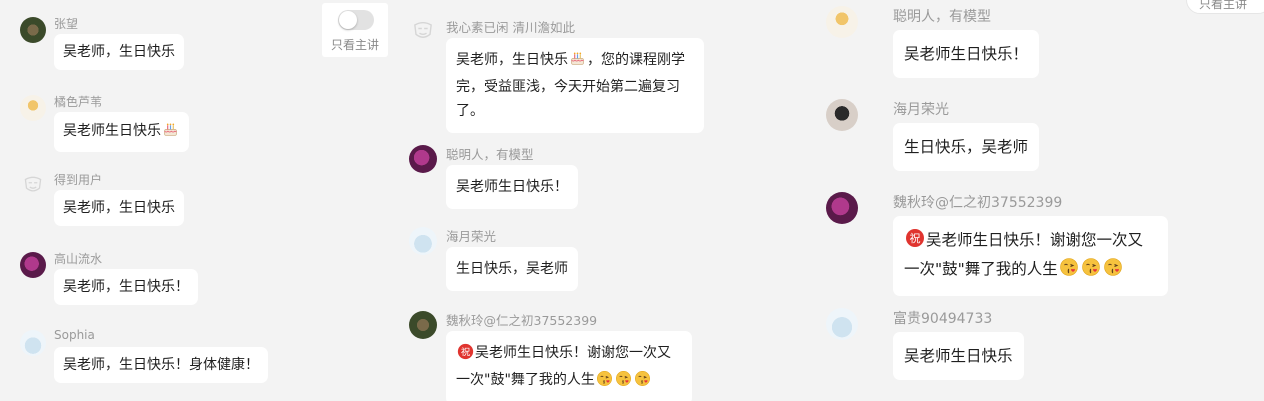 This screenshot has width=1264, height=401. What do you see at coordinates (575, 85) in the screenshot?
I see `comment-bubble: 吴老师，生日快乐 ，您的课程刚学完，受益匪浅，今天开始第二遍复习了。` at bounding box center [575, 85].